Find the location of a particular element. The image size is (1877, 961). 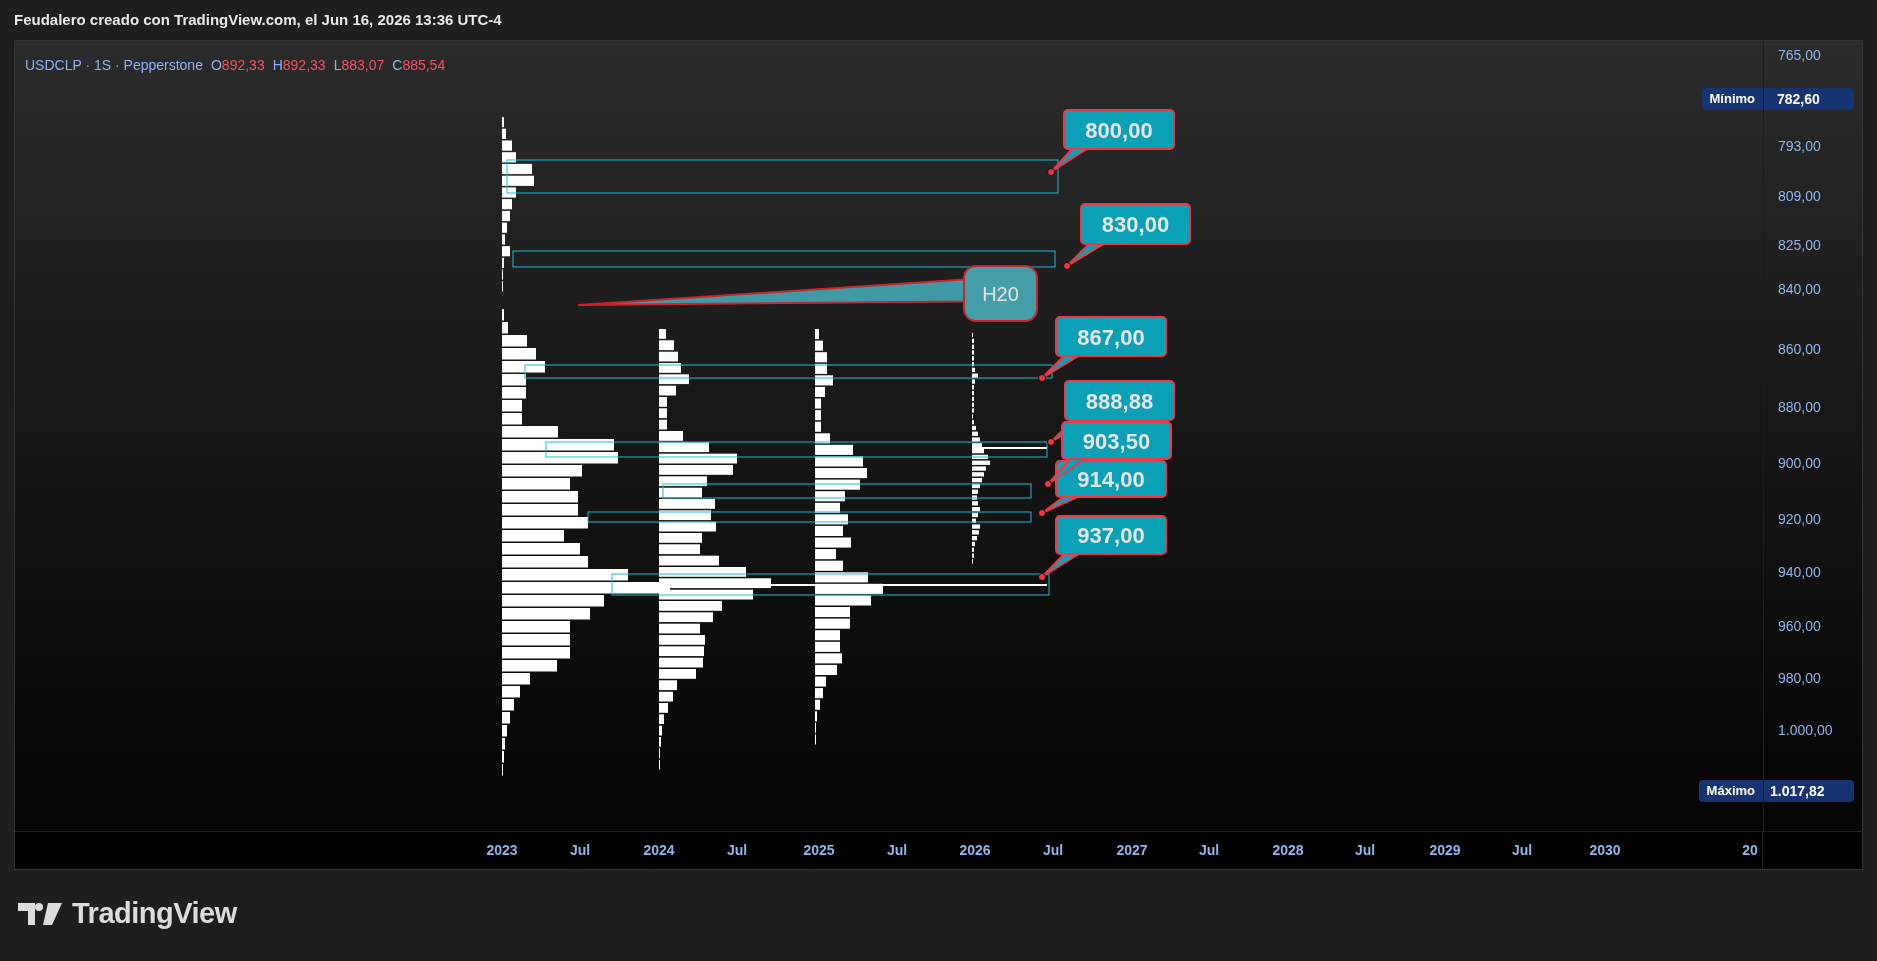

note-callout: H20 is located at coordinates (808, 293).